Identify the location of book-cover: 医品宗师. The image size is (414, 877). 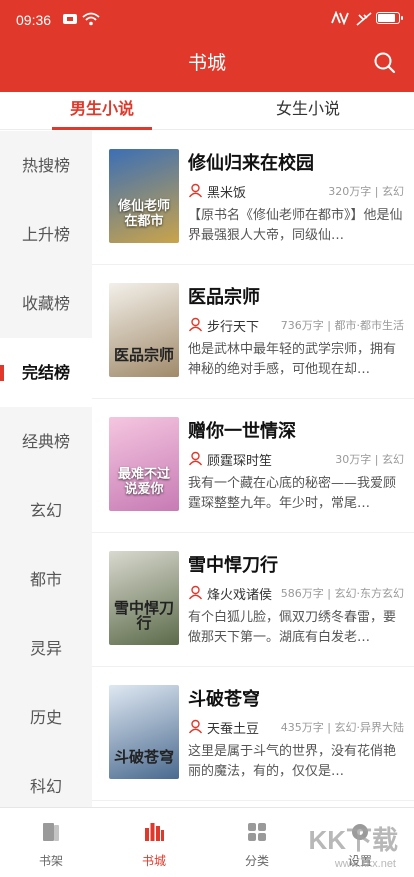
(144, 330).